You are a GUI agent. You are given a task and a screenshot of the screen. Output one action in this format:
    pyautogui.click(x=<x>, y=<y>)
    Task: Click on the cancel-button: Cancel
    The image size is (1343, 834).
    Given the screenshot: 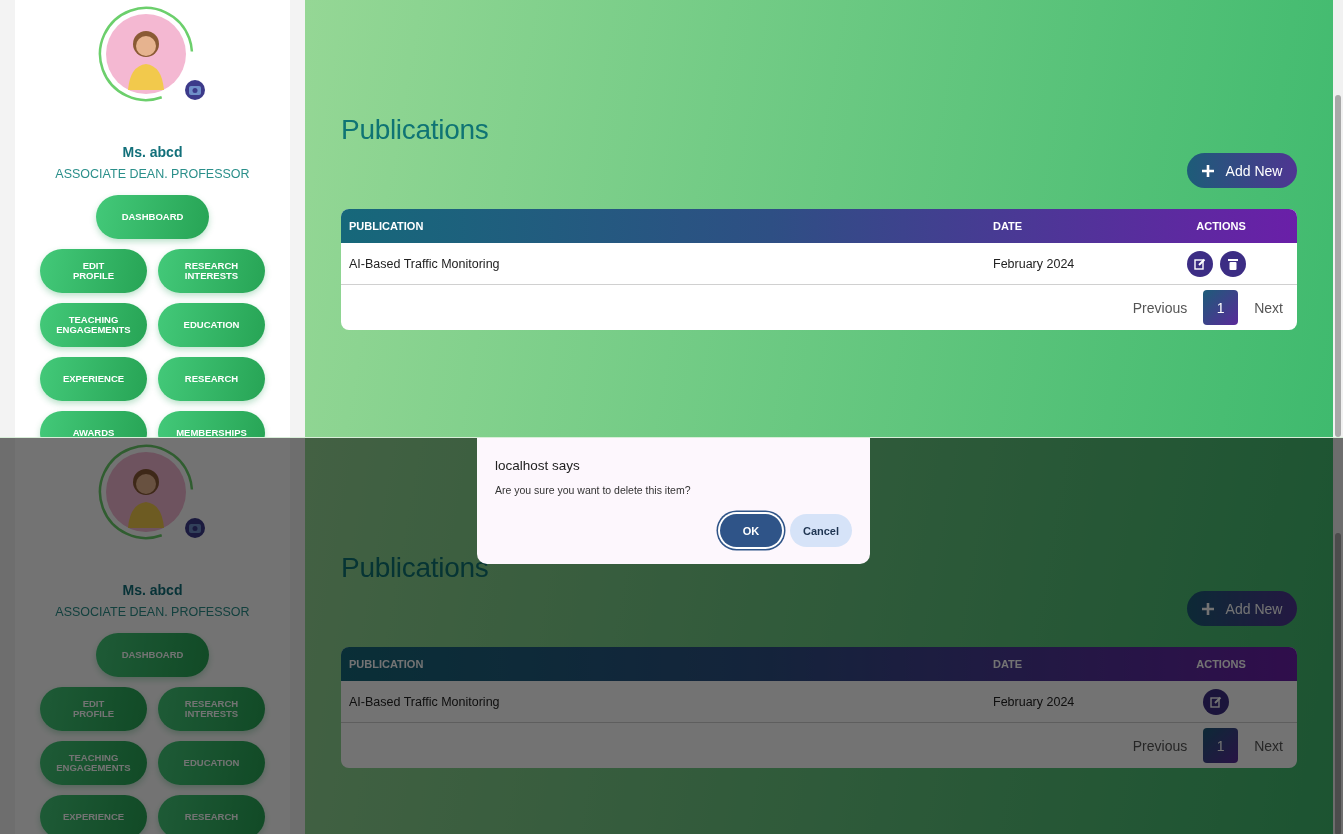 What is the action you would take?
    pyautogui.click(x=821, y=530)
    